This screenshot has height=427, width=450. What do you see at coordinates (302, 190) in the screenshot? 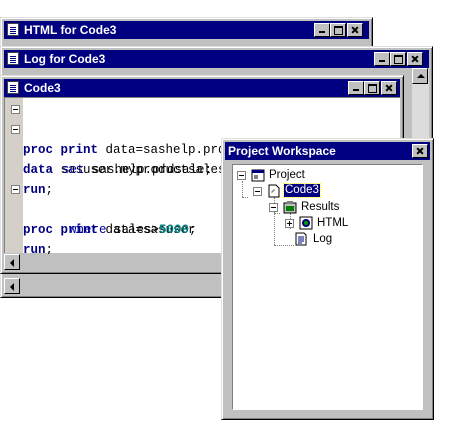
I see `tree-label-code3: Code3` at bounding box center [302, 190].